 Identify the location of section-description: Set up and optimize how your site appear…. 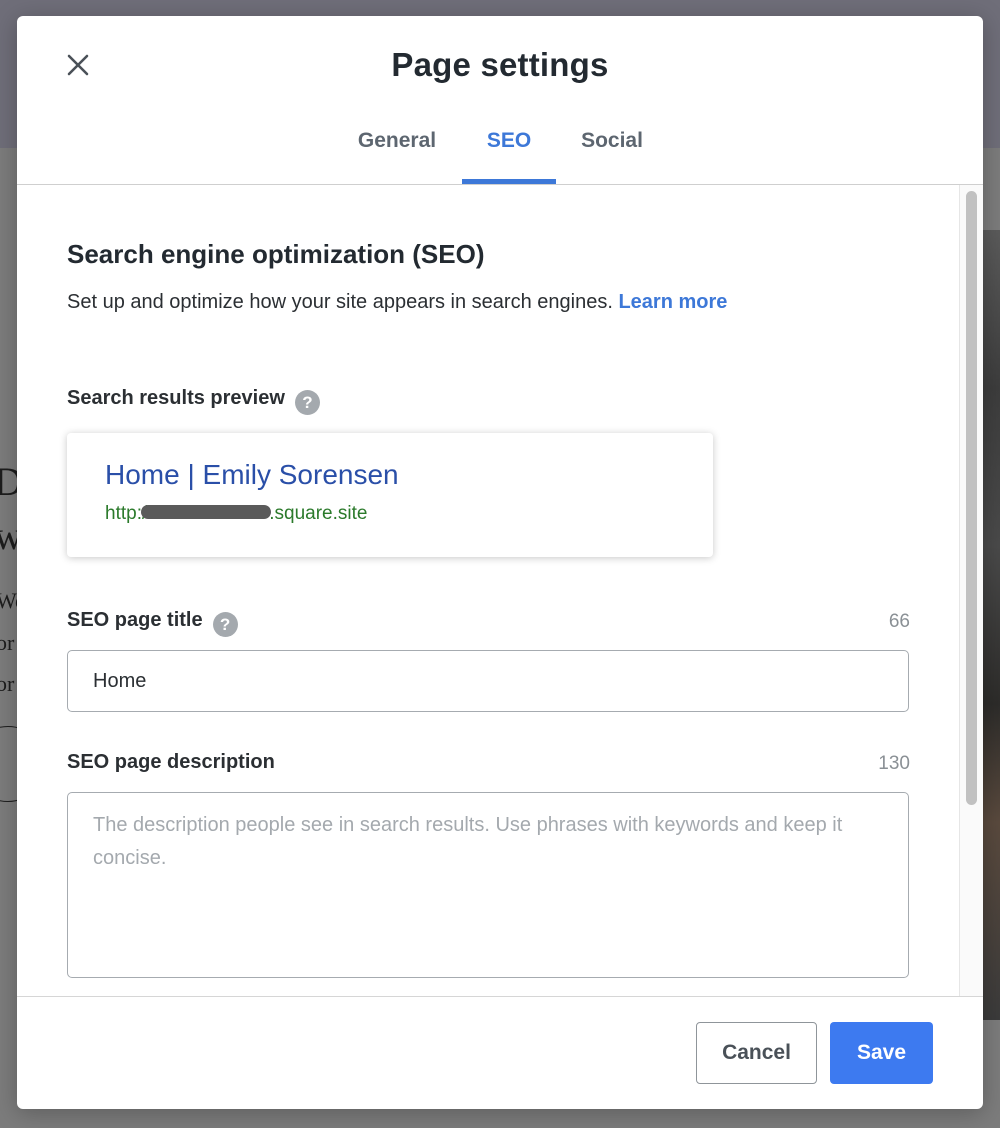
(397, 302).